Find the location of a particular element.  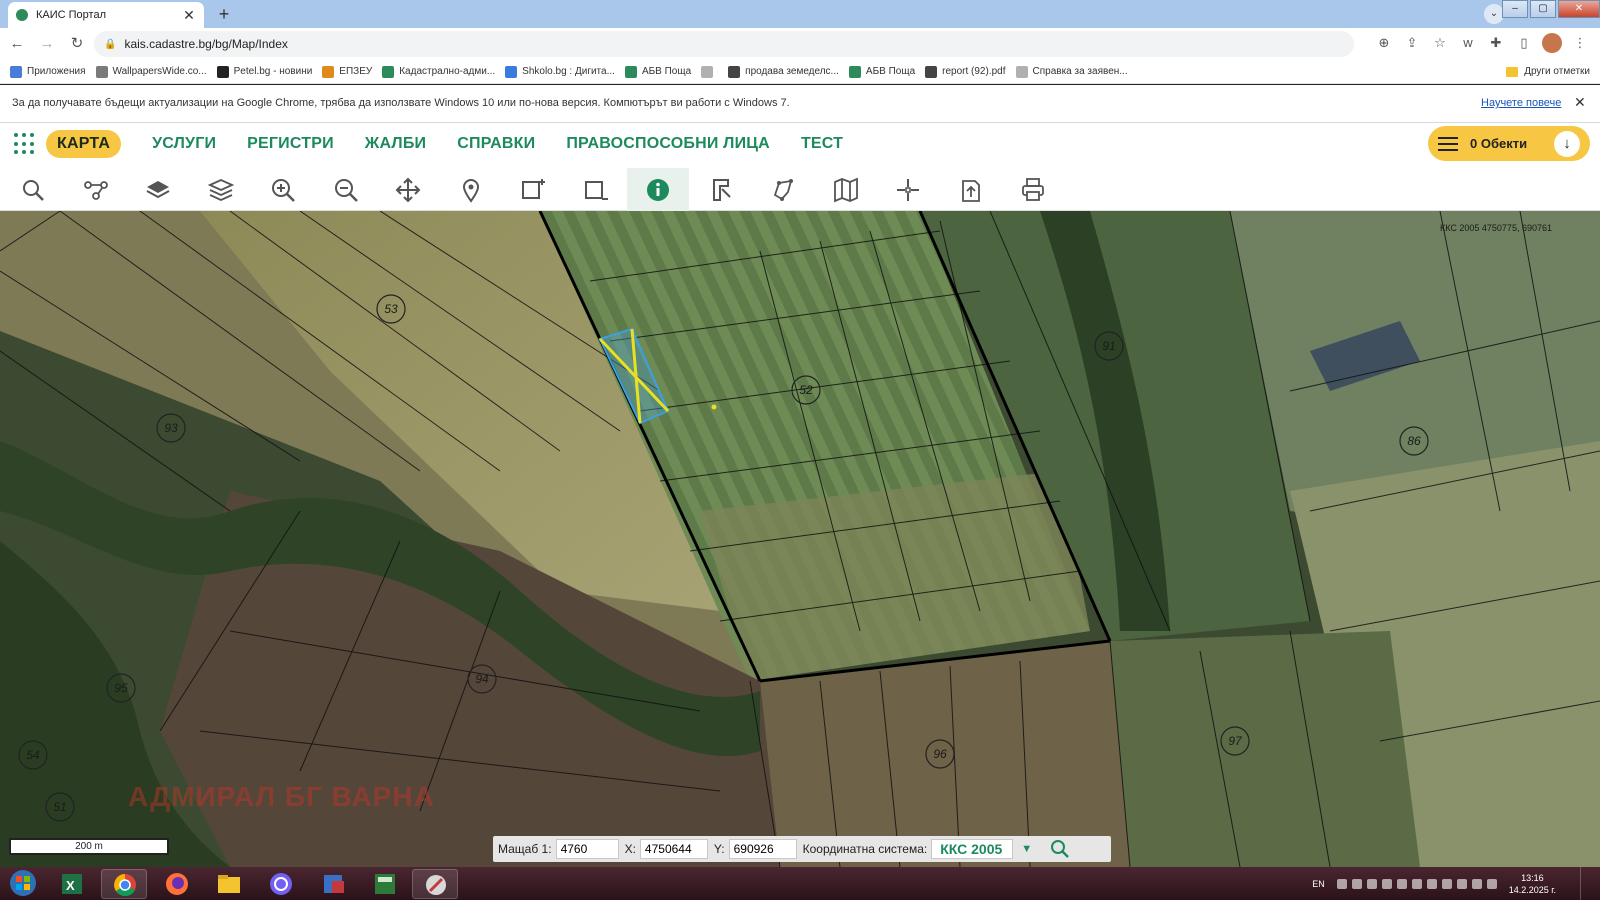

browser-tab-strip: КАИС Портал ✕ + ⌄ – ▢ ✕ is located at coordinates (800, 14).